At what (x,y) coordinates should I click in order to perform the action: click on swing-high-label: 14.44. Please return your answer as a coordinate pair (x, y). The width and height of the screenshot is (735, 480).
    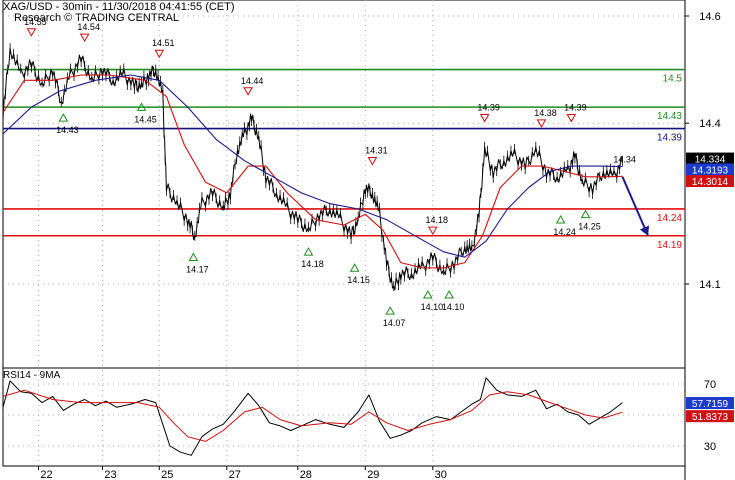
    Looking at the image, I should click on (252, 81).